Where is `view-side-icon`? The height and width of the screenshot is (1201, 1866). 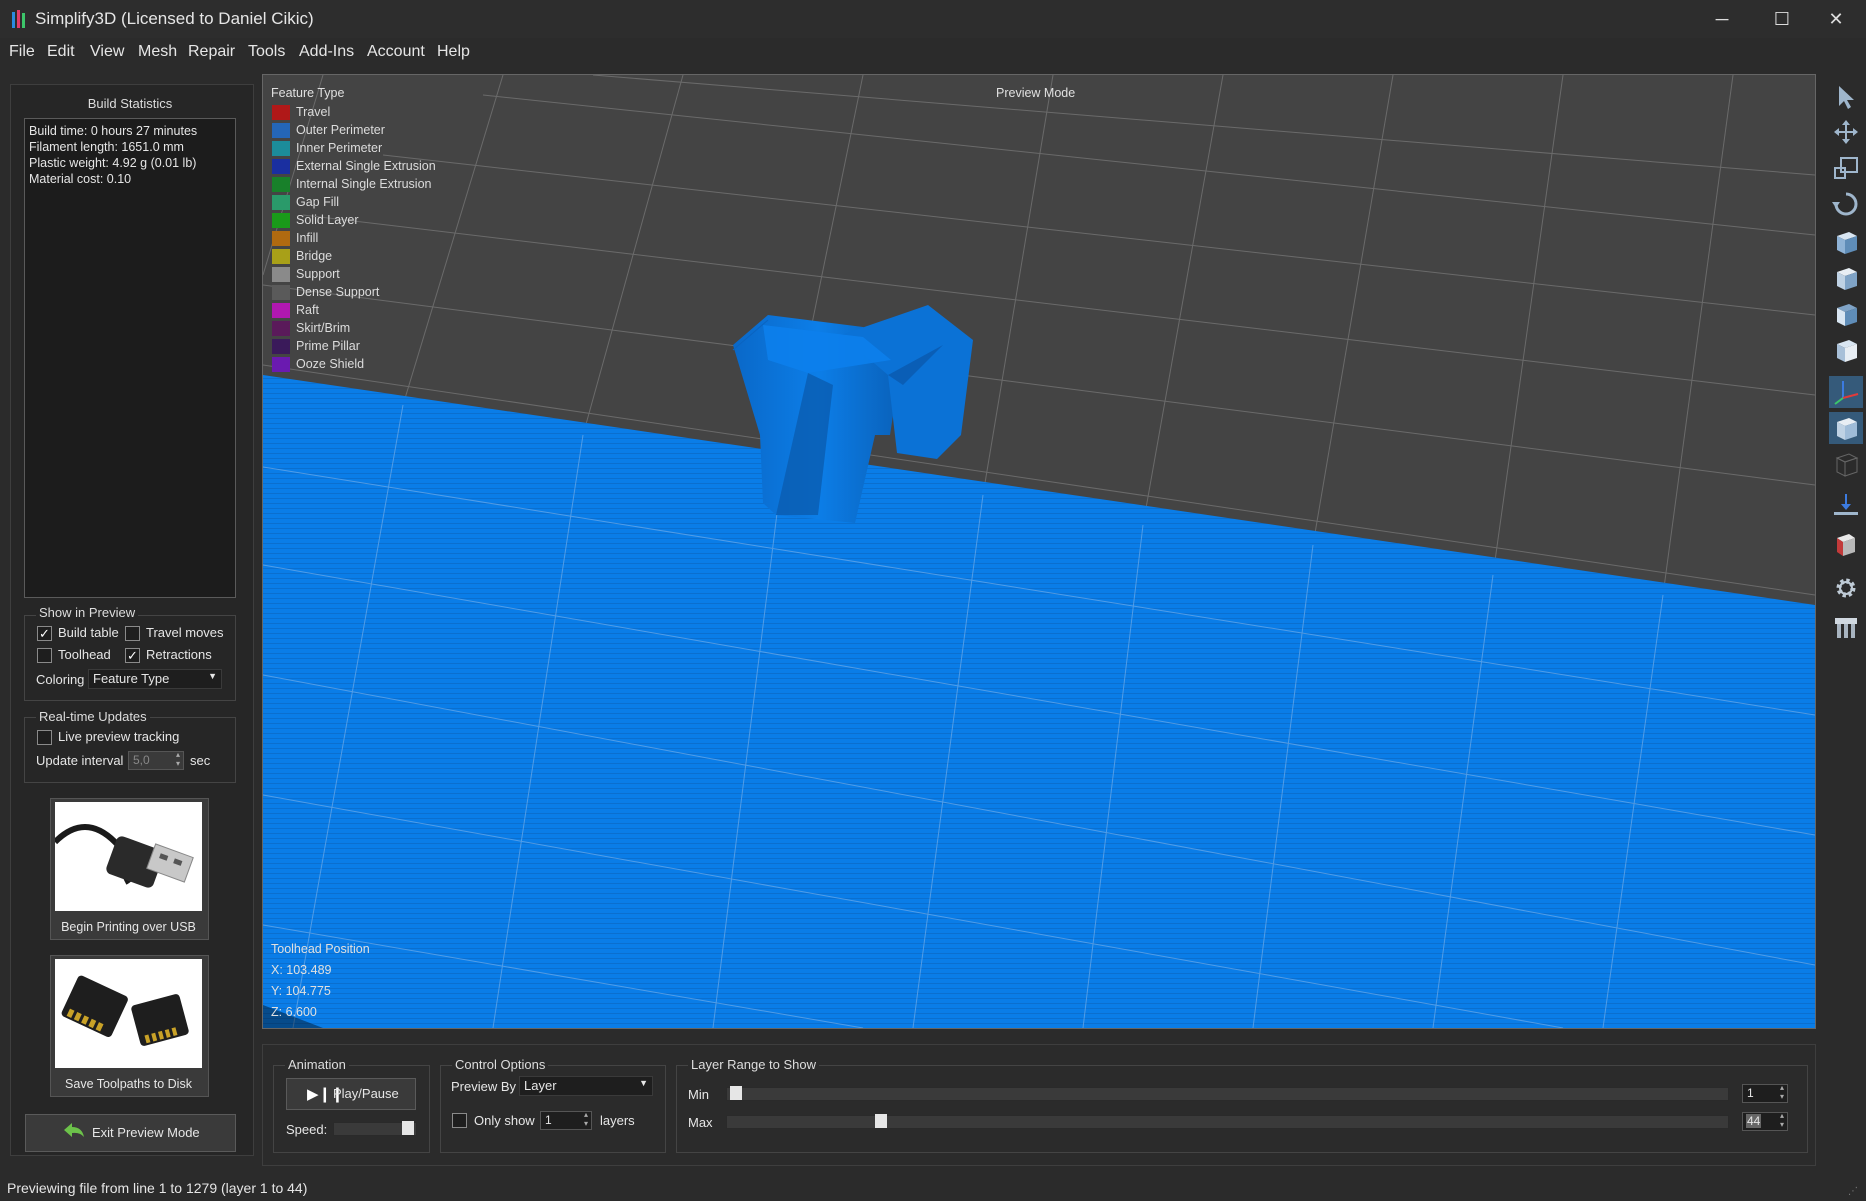 view-side-icon is located at coordinates (1847, 315).